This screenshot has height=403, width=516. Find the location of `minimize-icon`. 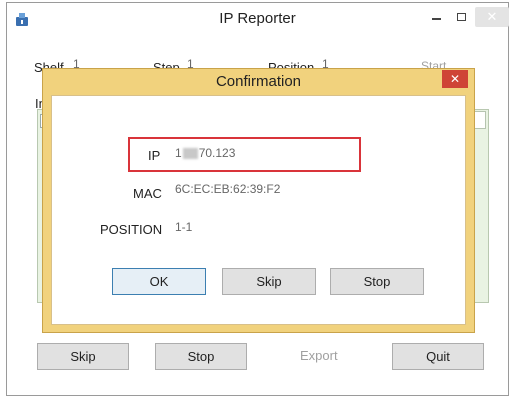

minimize-icon is located at coordinates (436, 17).